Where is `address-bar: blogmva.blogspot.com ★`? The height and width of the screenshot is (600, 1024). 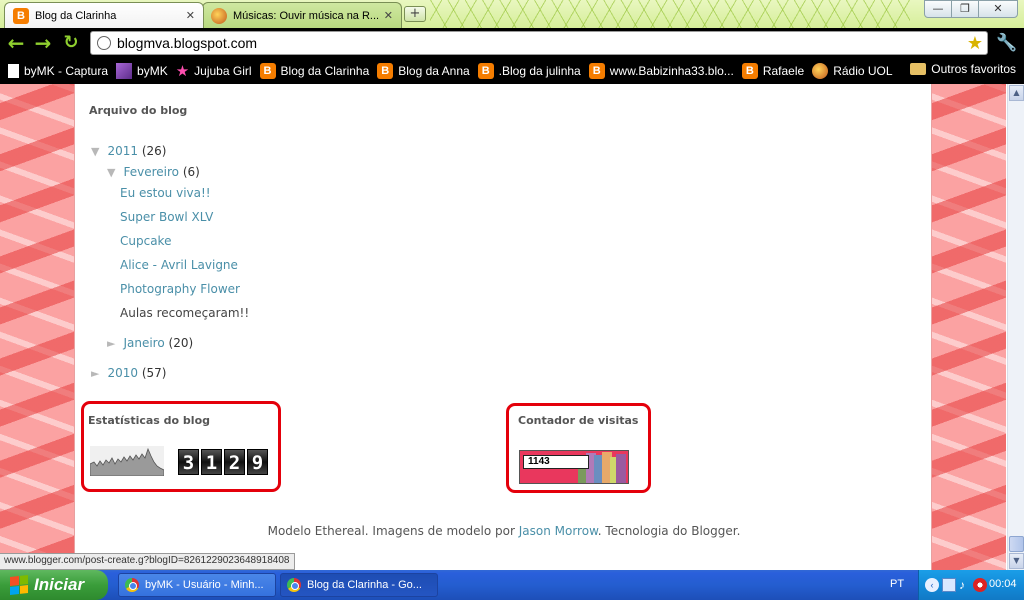
address-bar: blogmva.blogspot.com ★ is located at coordinates (539, 43).